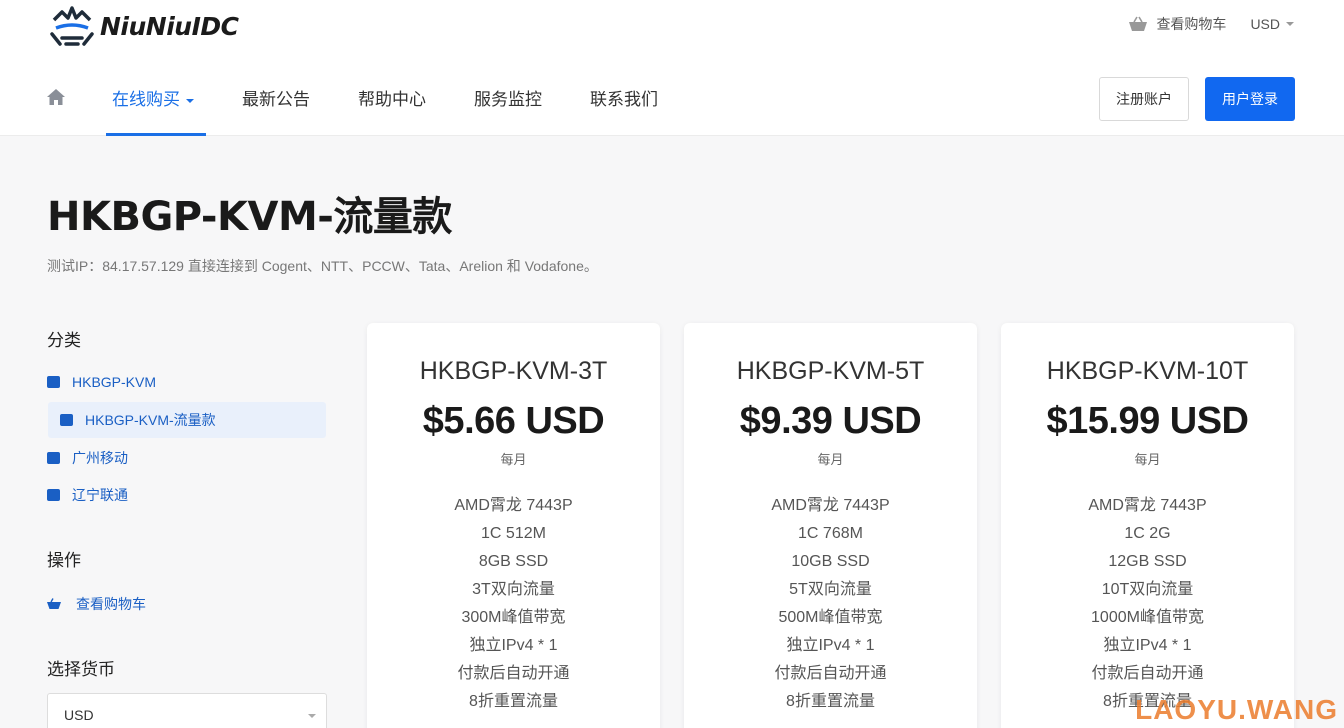  I want to click on feature-item: 1000M峰值带宽, so click(1147, 617).